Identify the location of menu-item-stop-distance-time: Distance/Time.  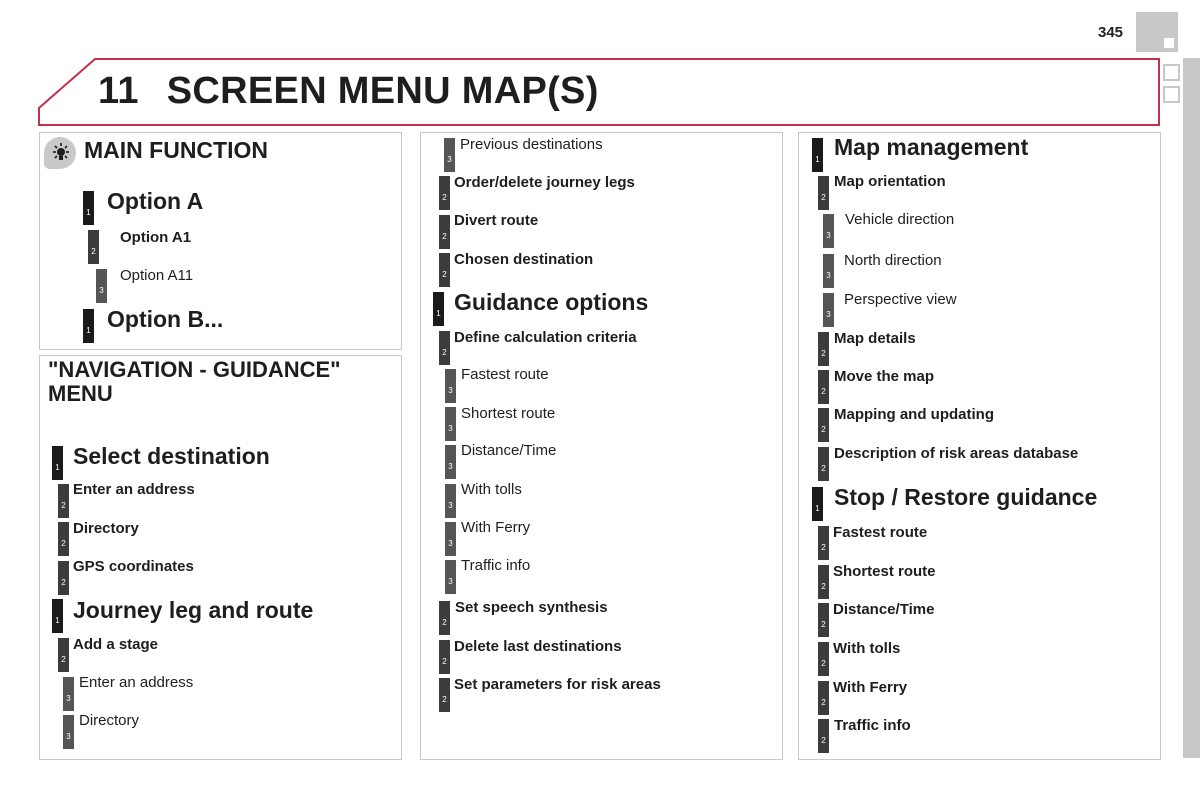
(883, 609).